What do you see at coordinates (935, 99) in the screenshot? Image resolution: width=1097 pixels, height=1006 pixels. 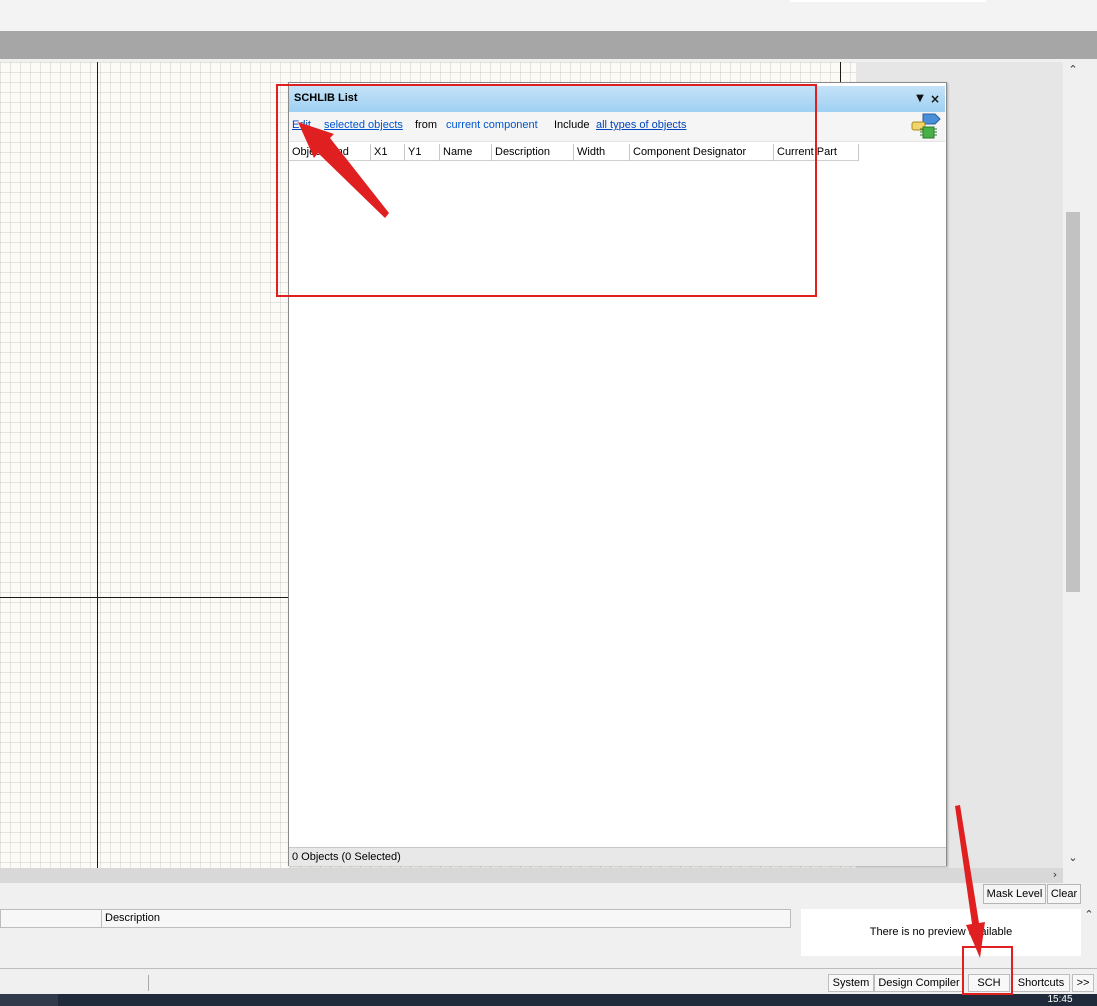 I see `close-icon: ×` at bounding box center [935, 99].